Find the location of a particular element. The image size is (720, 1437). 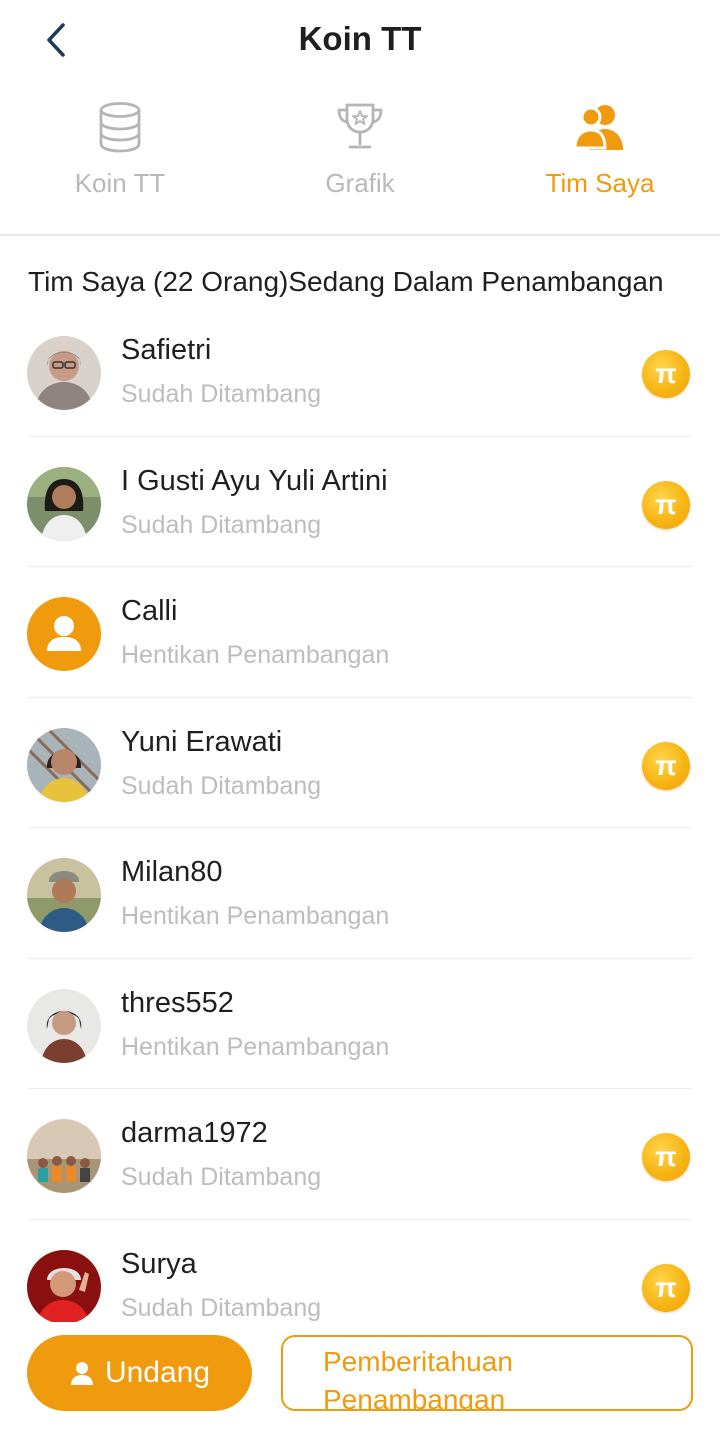

mining-notification-button: Pemberitahuan Penambangan is located at coordinates (487, 1373).